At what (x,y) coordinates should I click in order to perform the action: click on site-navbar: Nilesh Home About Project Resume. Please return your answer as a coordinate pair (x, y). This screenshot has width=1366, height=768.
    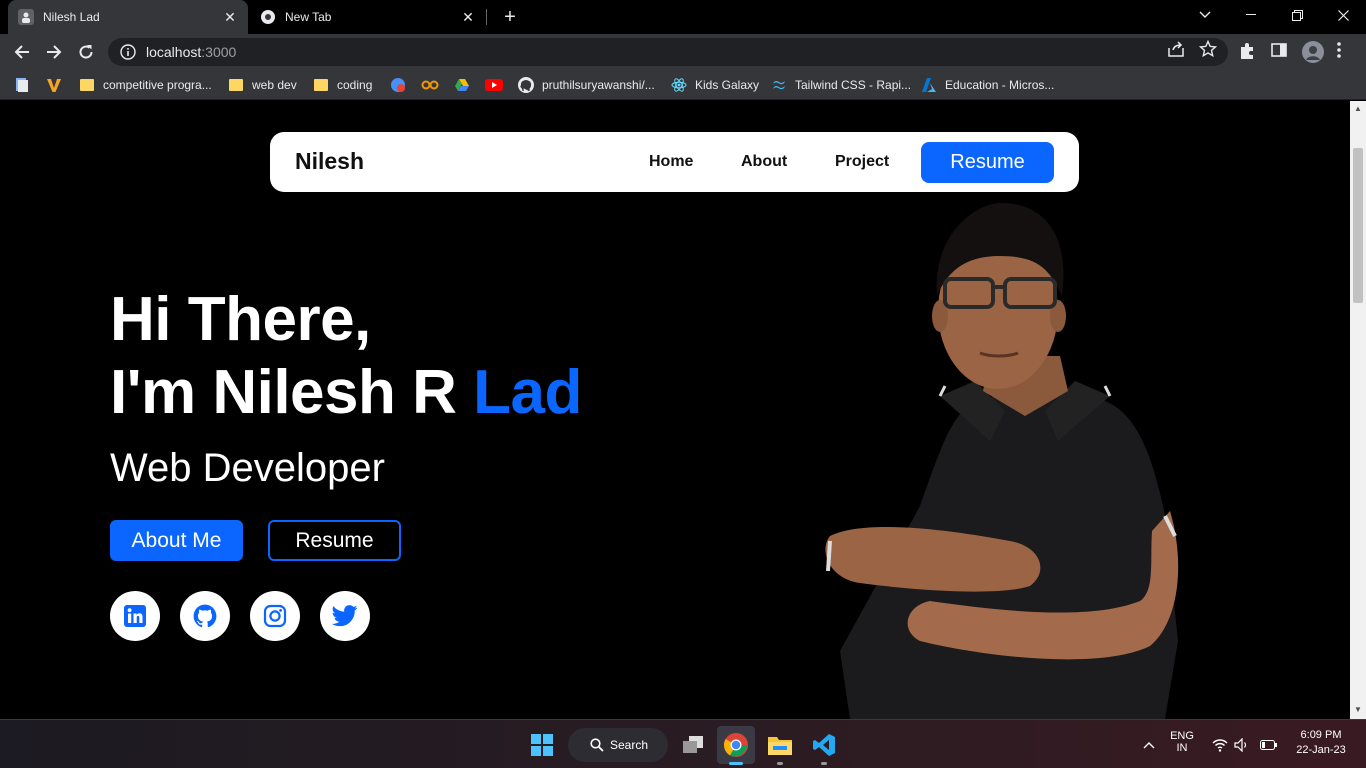
    Looking at the image, I should click on (674, 162).